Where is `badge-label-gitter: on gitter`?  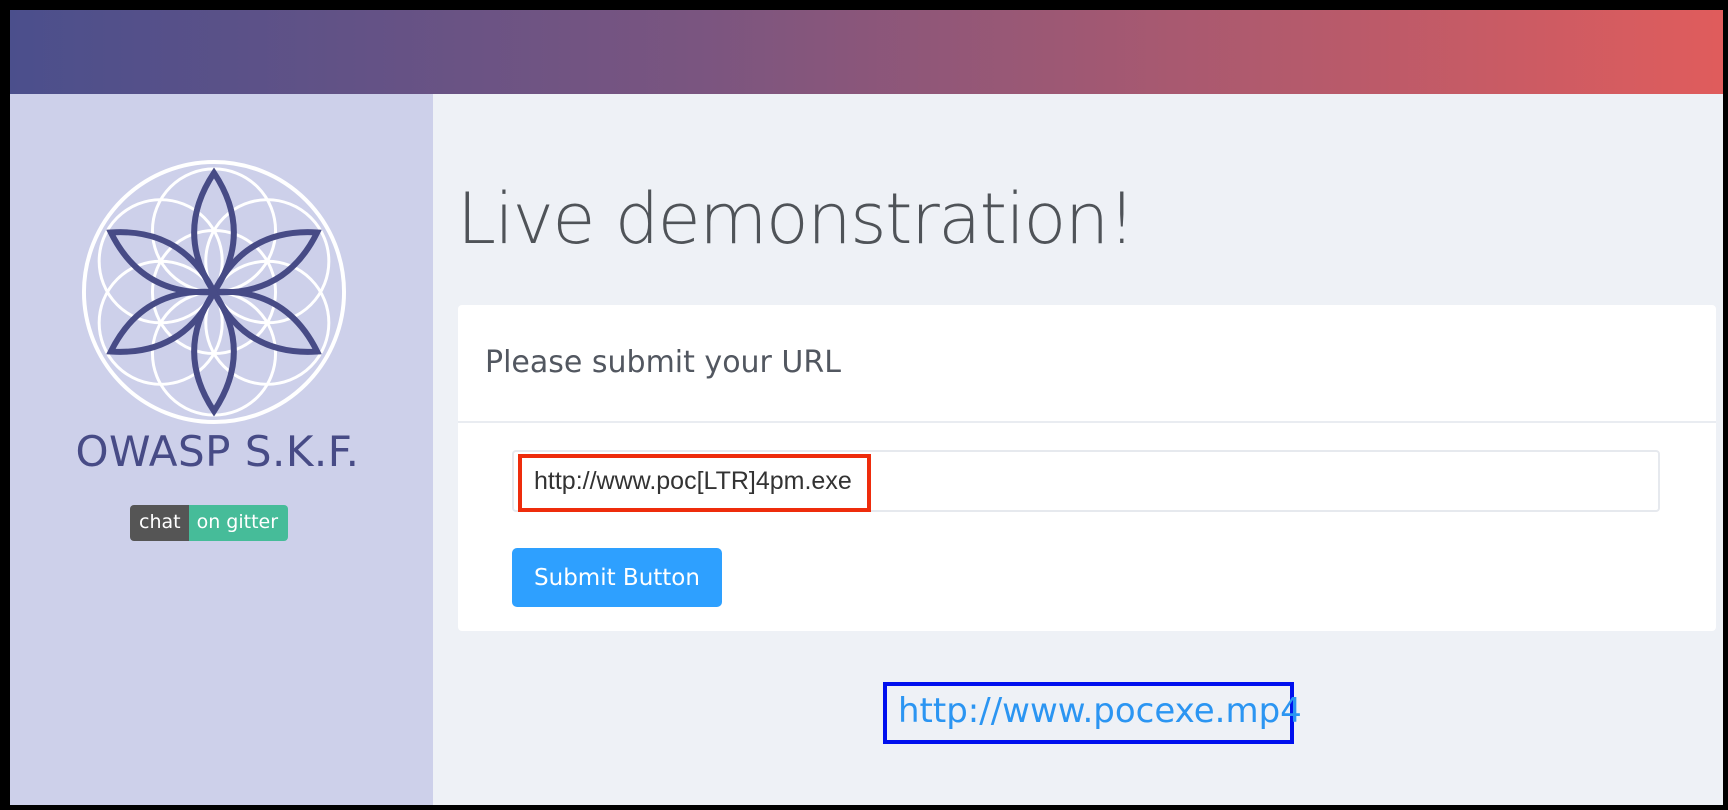 badge-label-gitter: on gitter is located at coordinates (238, 523).